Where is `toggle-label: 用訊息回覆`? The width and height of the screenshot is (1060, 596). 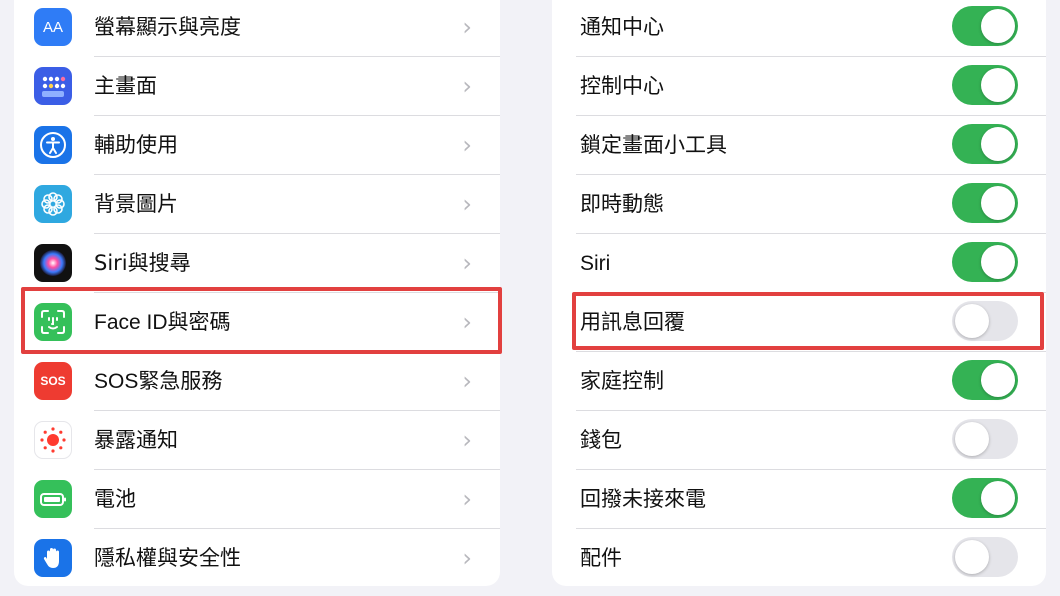
toggle-label: 用訊息回覆 is located at coordinates (632, 322).